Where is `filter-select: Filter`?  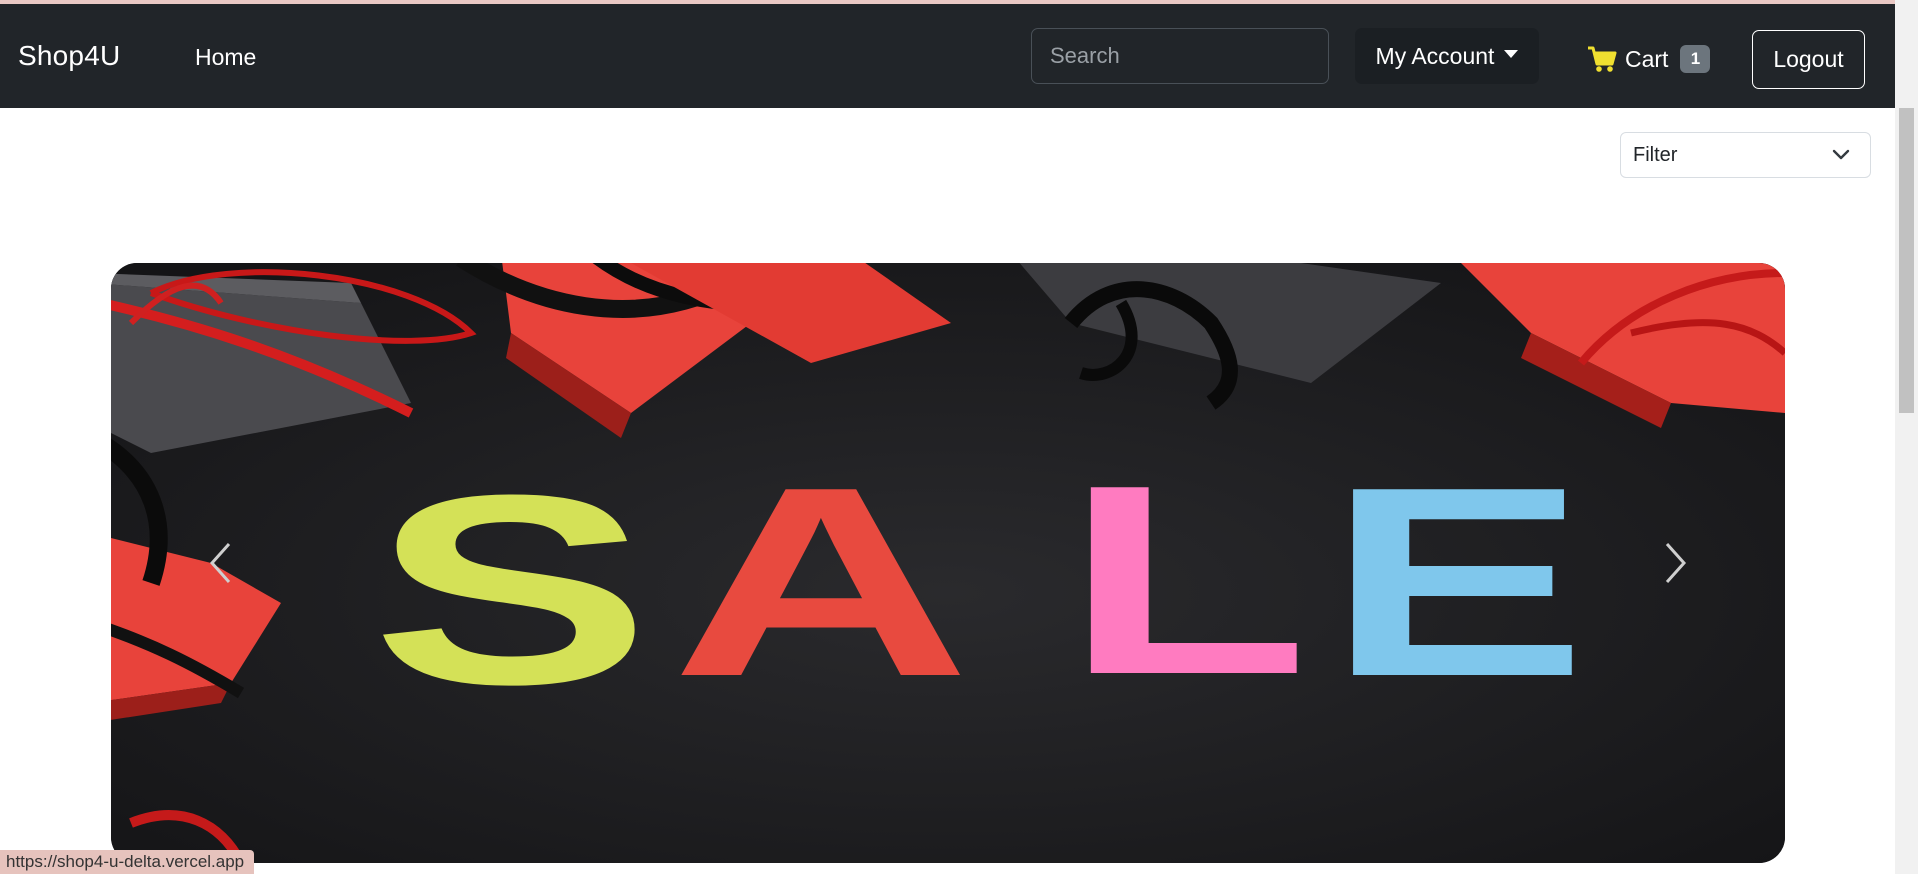 filter-select: Filter is located at coordinates (1745, 155).